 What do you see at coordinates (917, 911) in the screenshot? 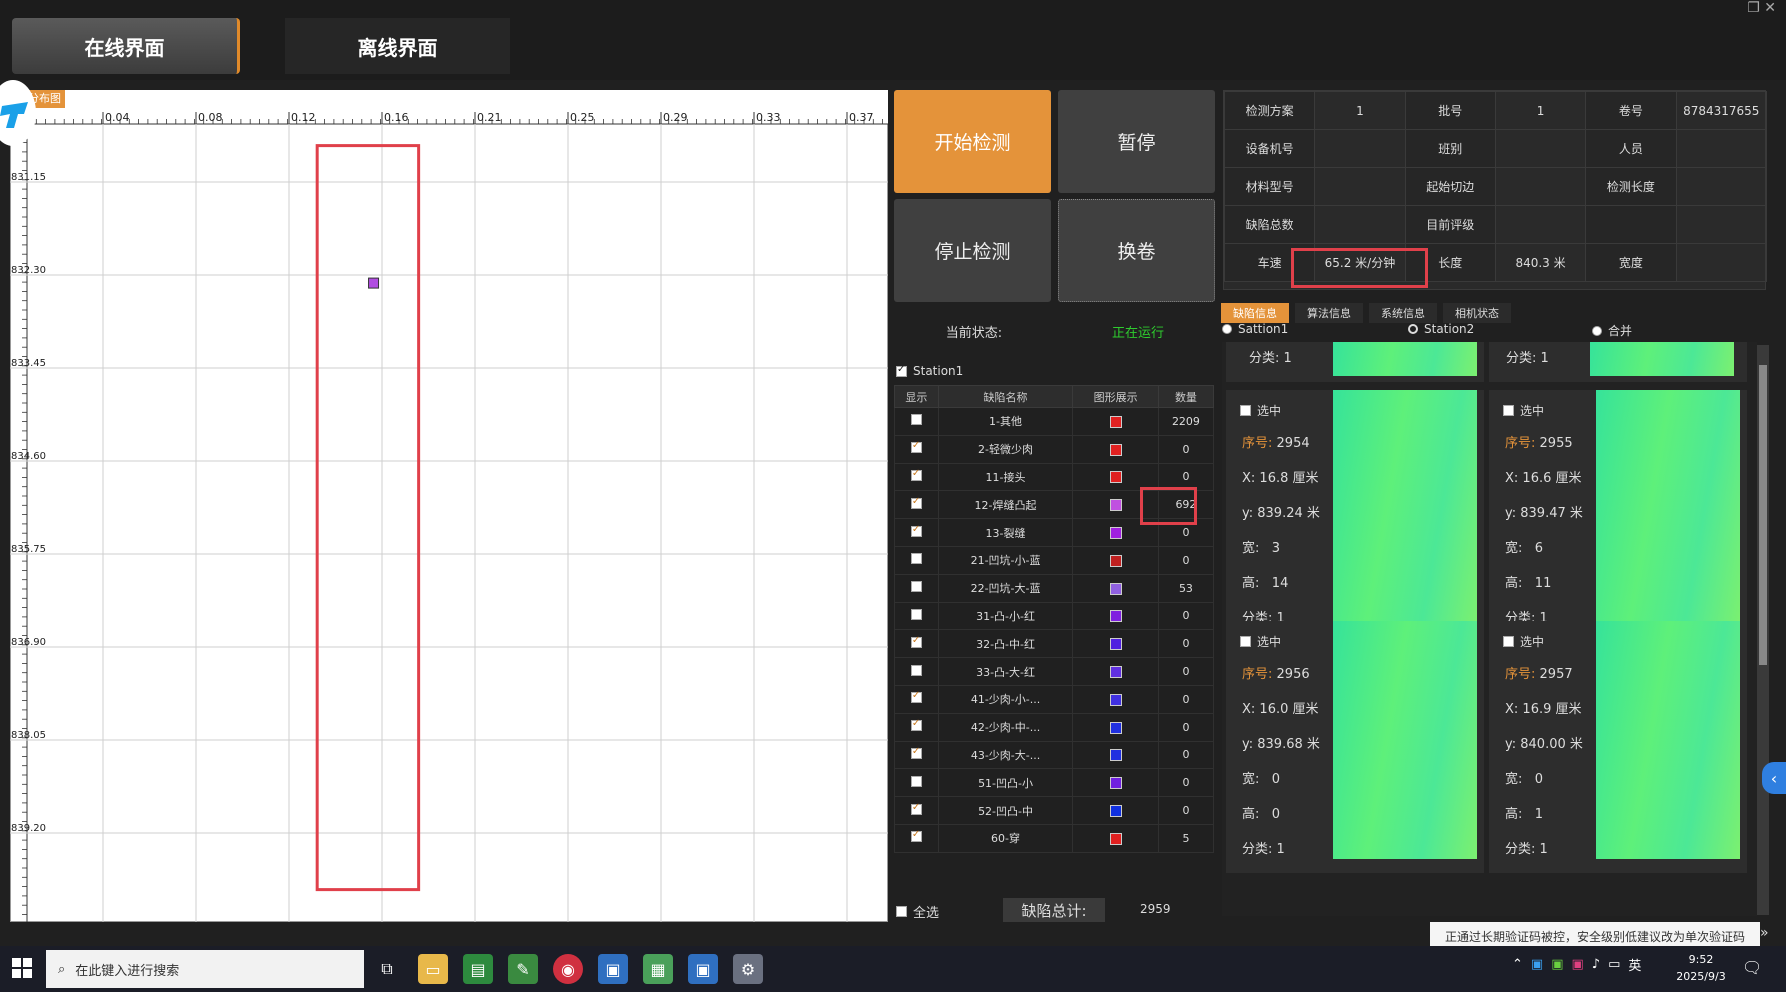
I see `select-all-checkbox: 全选` at bounding box center [917, 911].